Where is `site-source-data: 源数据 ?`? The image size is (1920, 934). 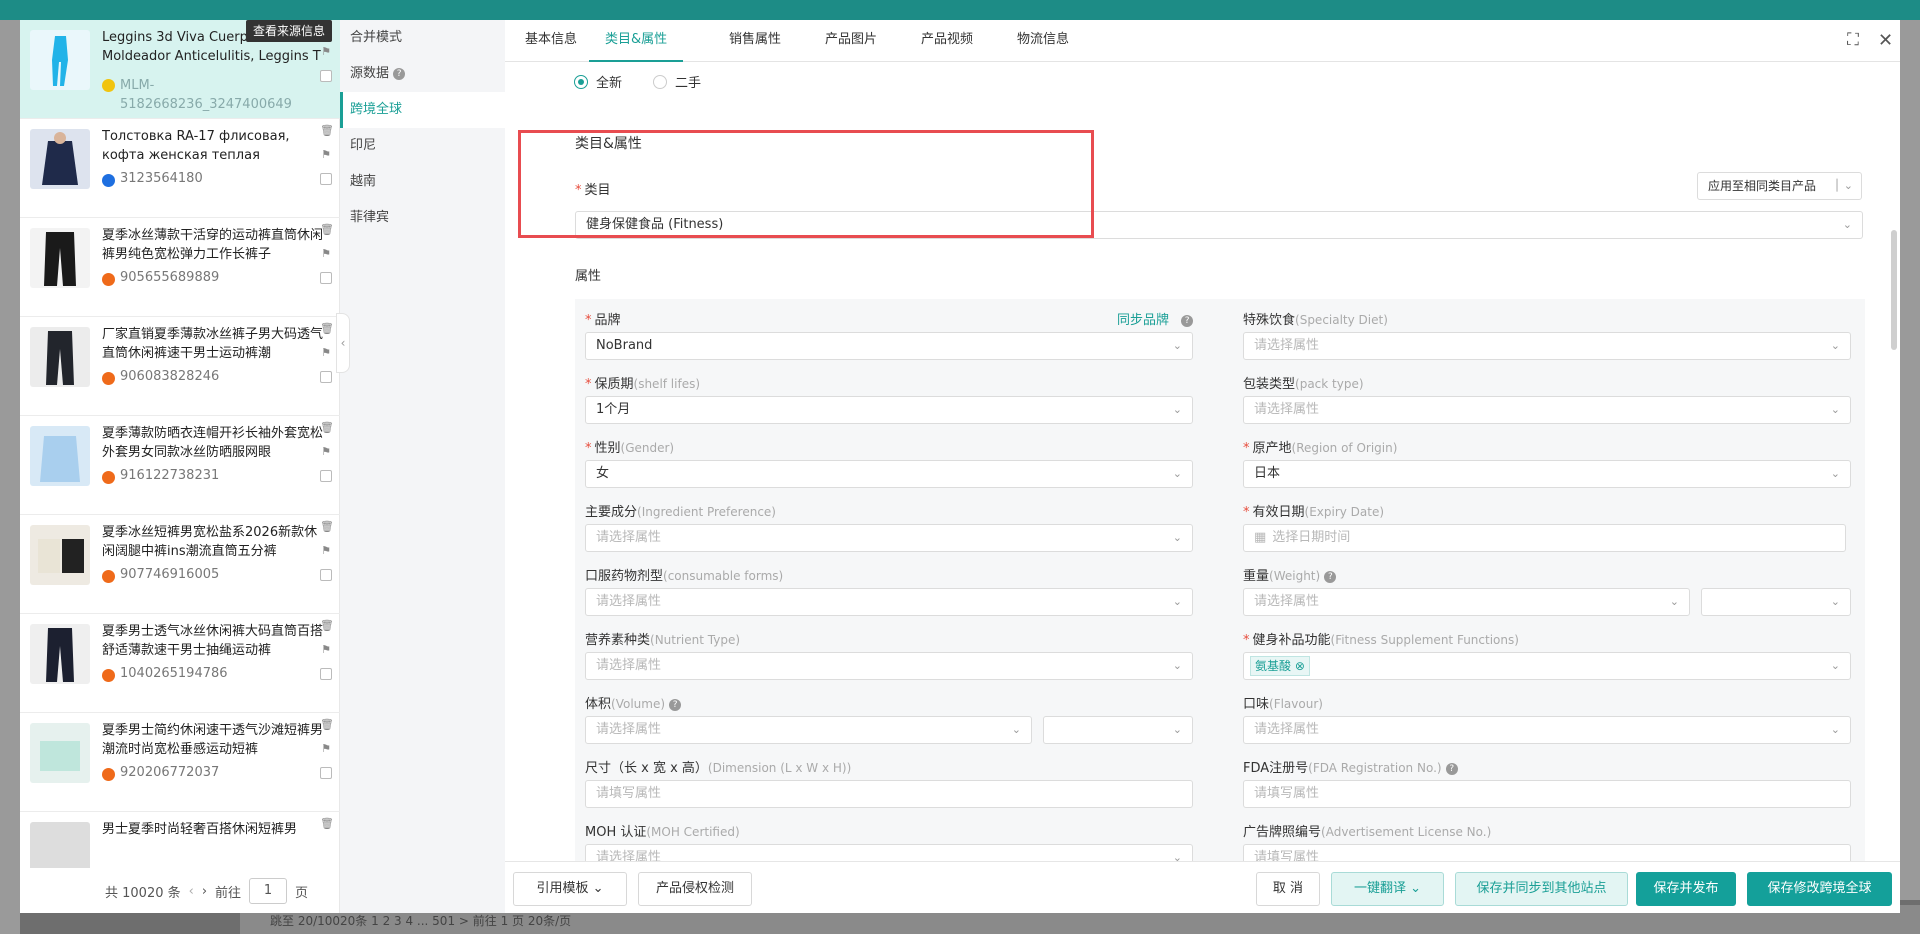
site-source-data: 源数据 ? is located at coordinates (422, 74).